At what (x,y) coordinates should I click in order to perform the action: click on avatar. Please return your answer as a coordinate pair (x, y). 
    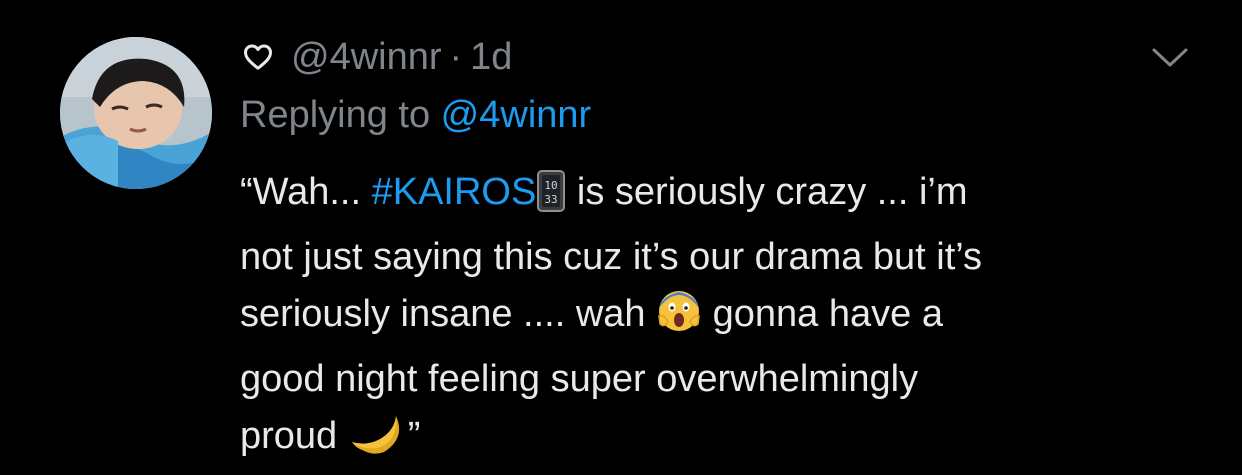
    Looking at the image, I should click on (136, 113).